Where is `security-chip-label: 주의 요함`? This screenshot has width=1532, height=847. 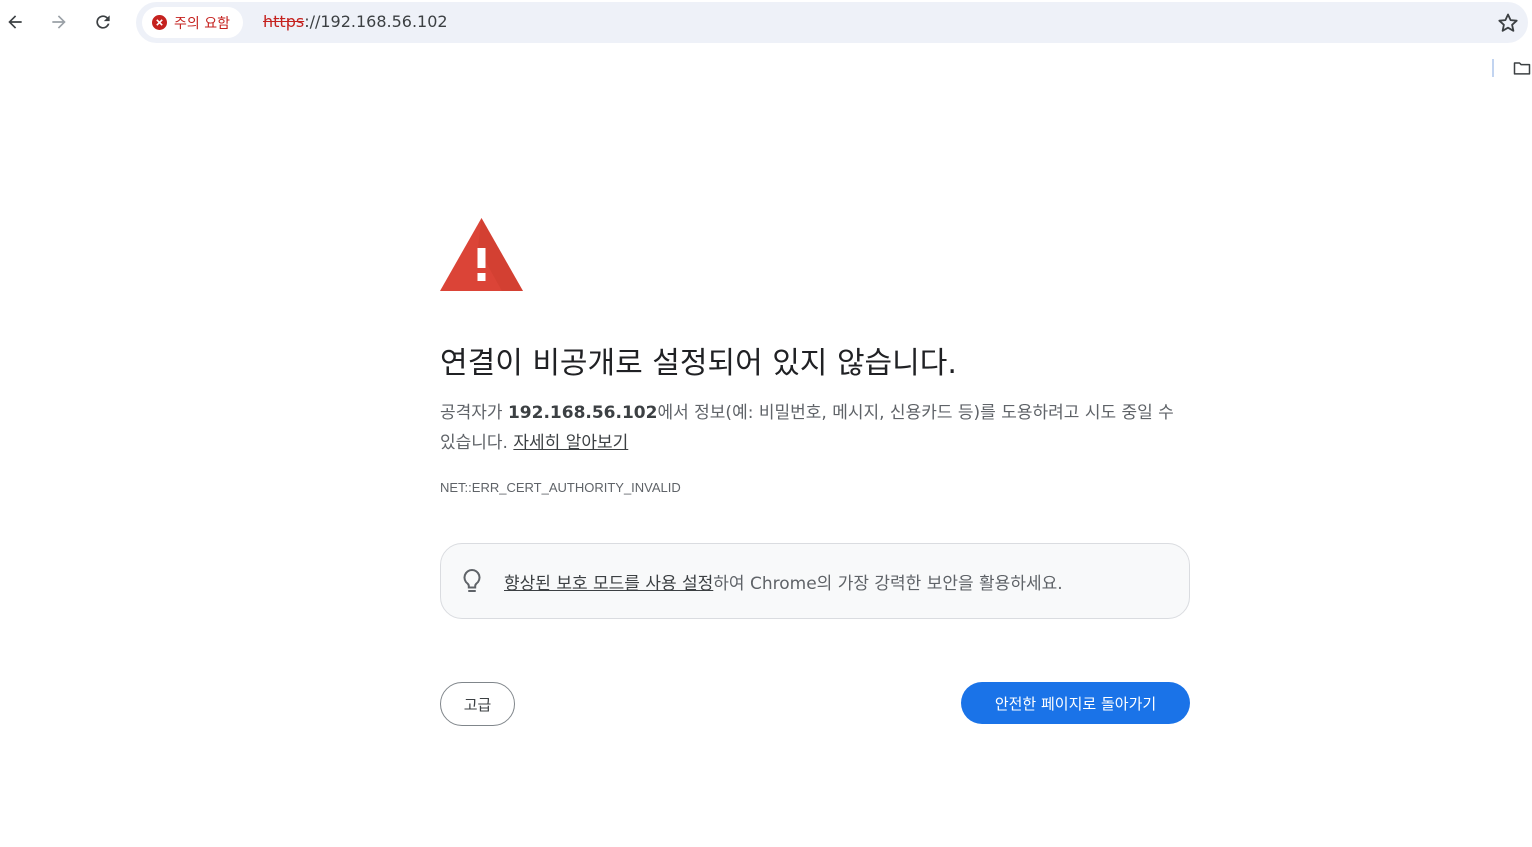
security-chip-label: 주의 요함 is located at coordinates (202, 23).